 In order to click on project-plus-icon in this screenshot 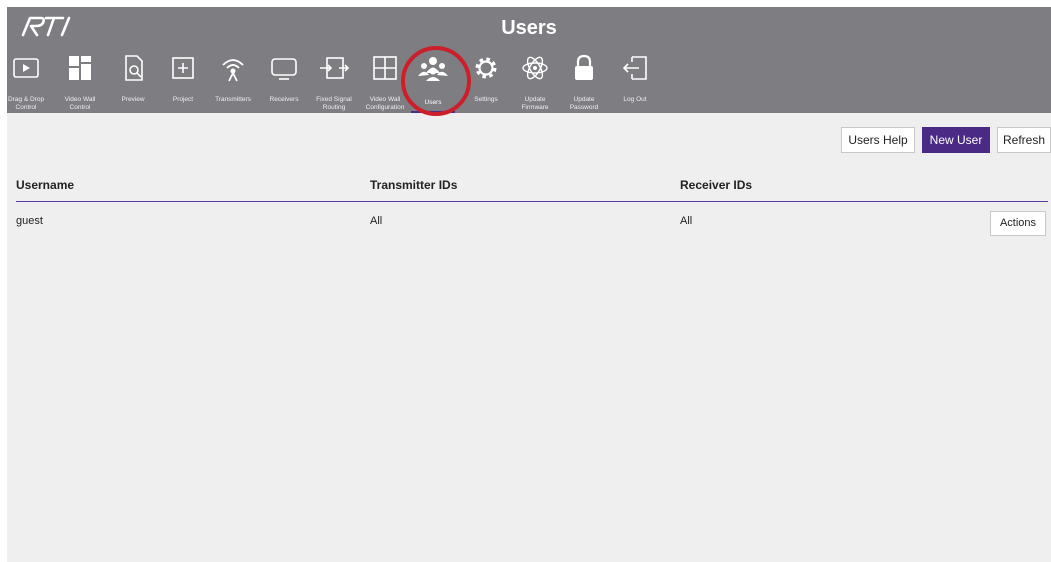, I will do `click(183, 68)`.